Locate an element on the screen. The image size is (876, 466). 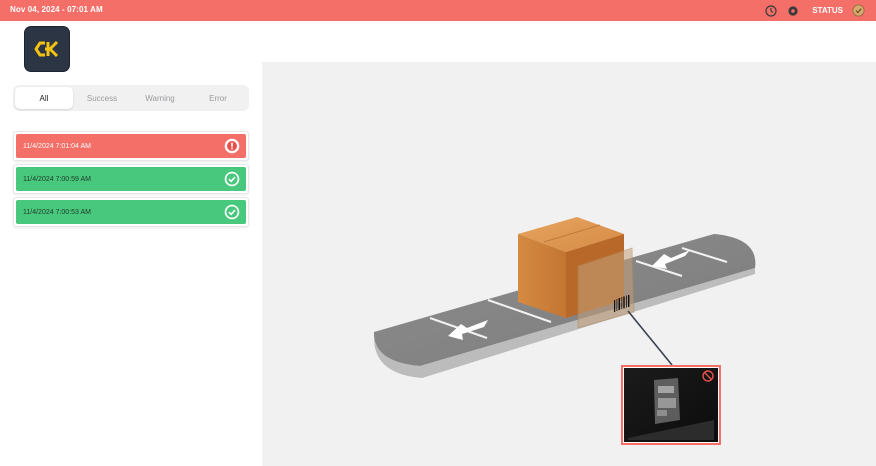
filter-tabs: All Success Warning Error is located at coordinates (131, 98).